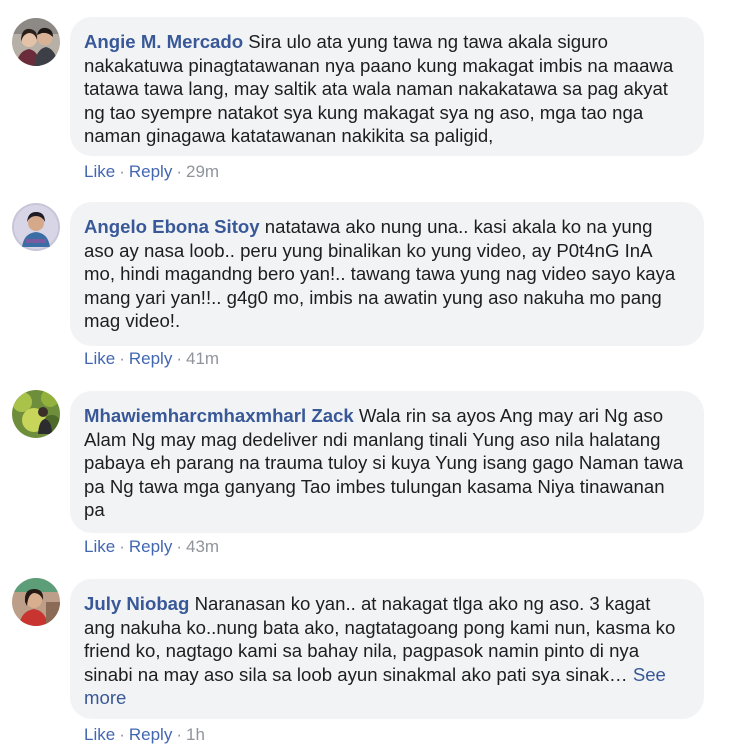 Image resolution: width=750 pixels, height=752 pixels. What do you see at coordinates (172, 226) in the screenshot?
I see `comment-author: Angelo Ebona Sitoy` at bounding box center [172, 226].